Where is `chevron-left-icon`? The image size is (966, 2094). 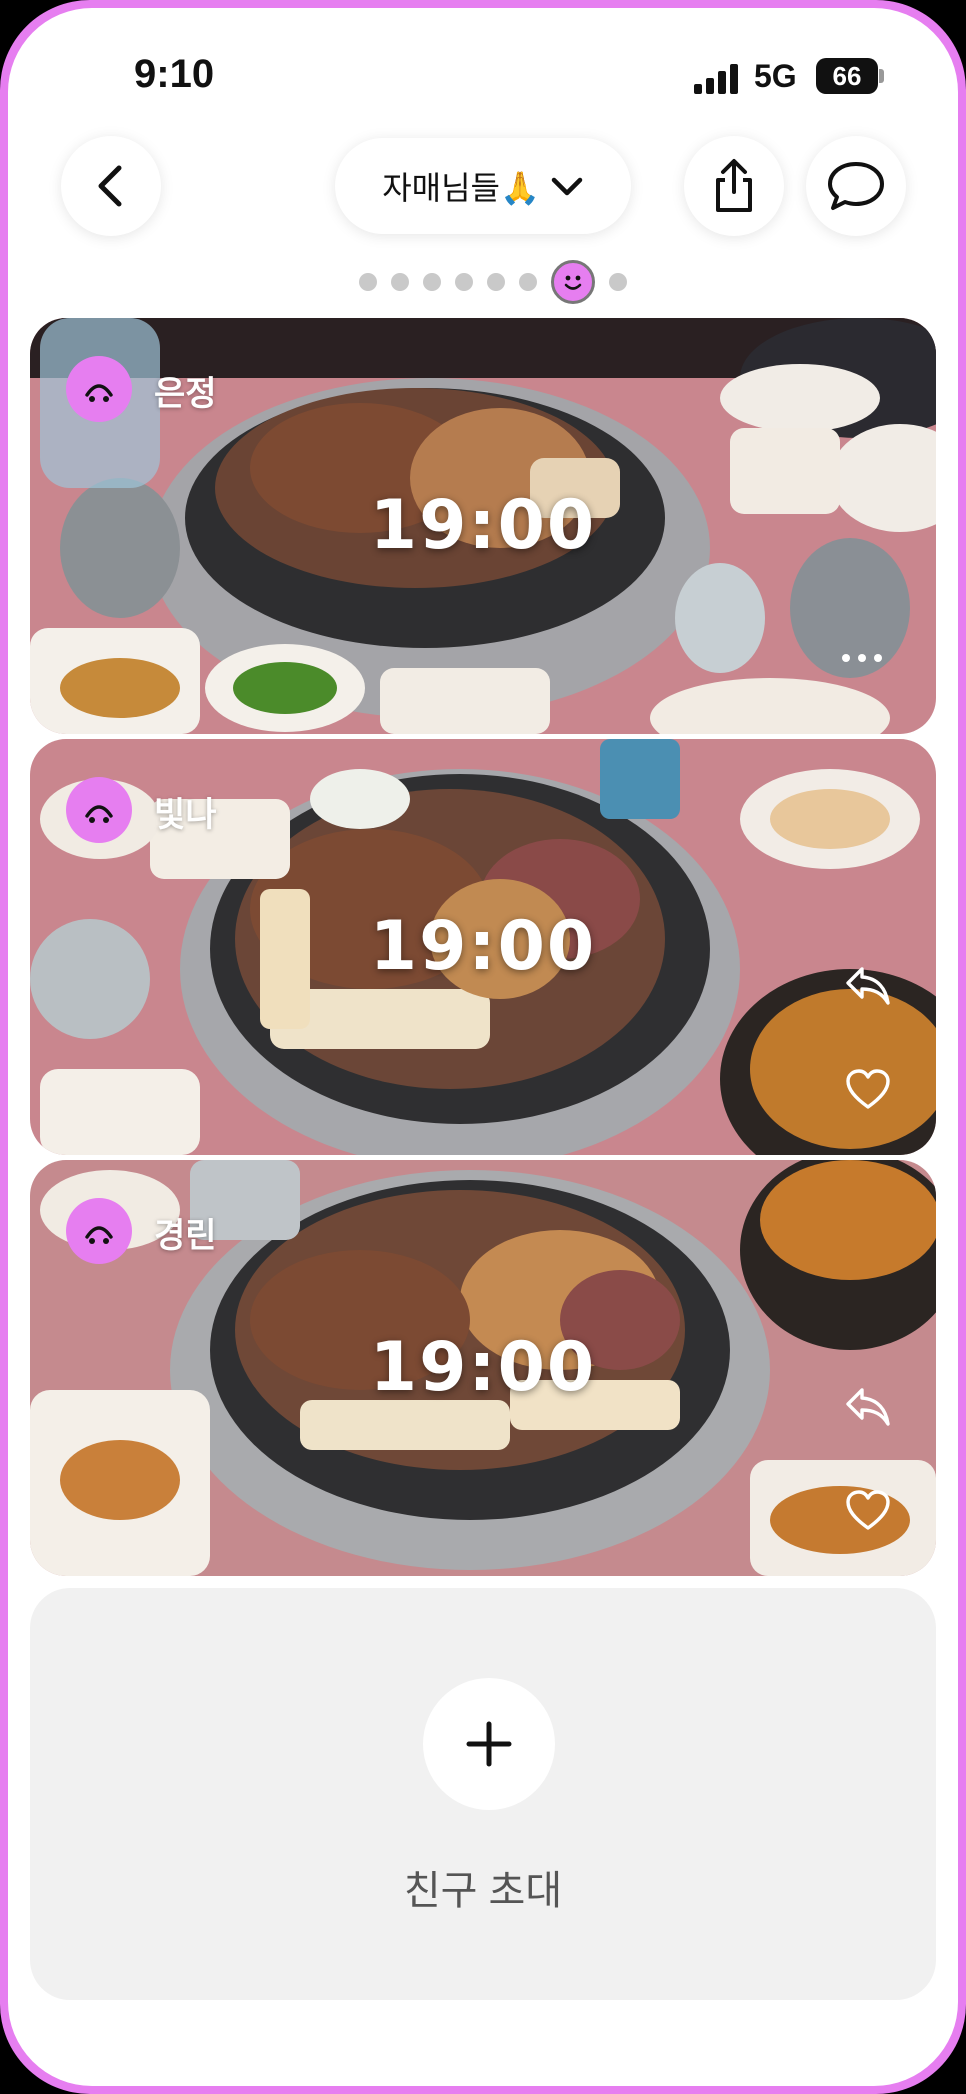 chevron-left-icon is located at coordinates (110, 186).